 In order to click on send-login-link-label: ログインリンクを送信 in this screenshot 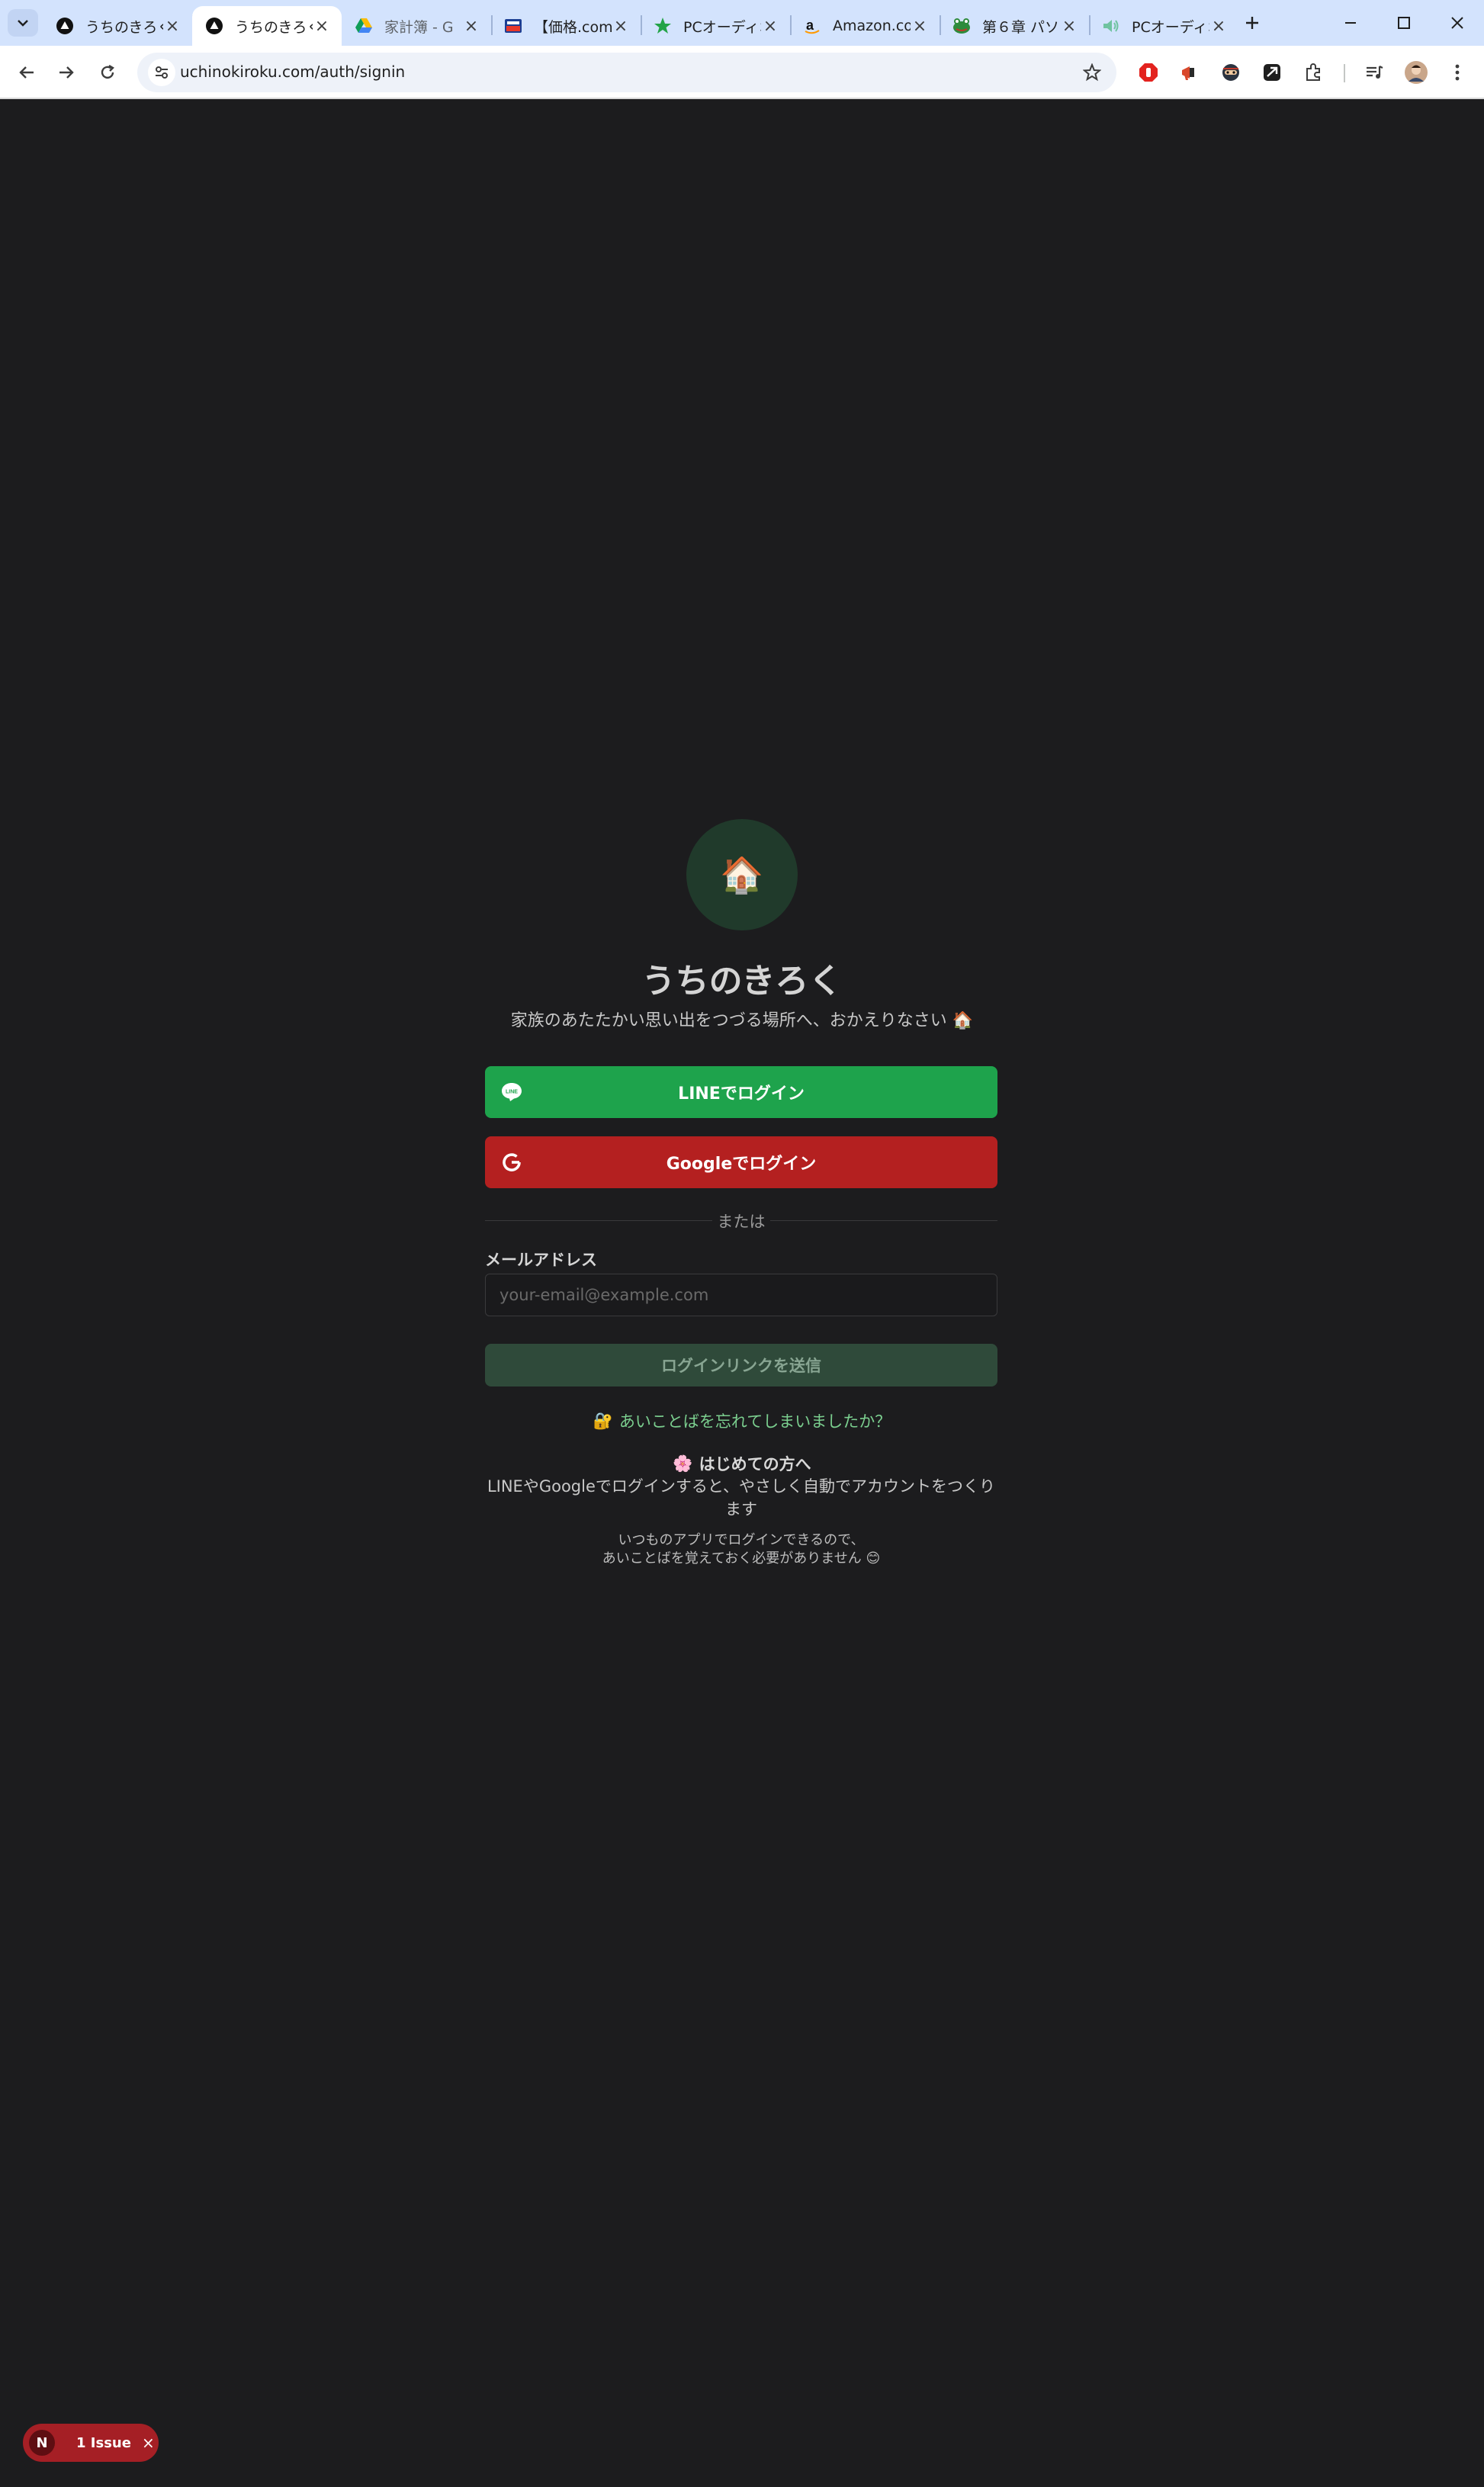, I will do `click(741, 1366)`.